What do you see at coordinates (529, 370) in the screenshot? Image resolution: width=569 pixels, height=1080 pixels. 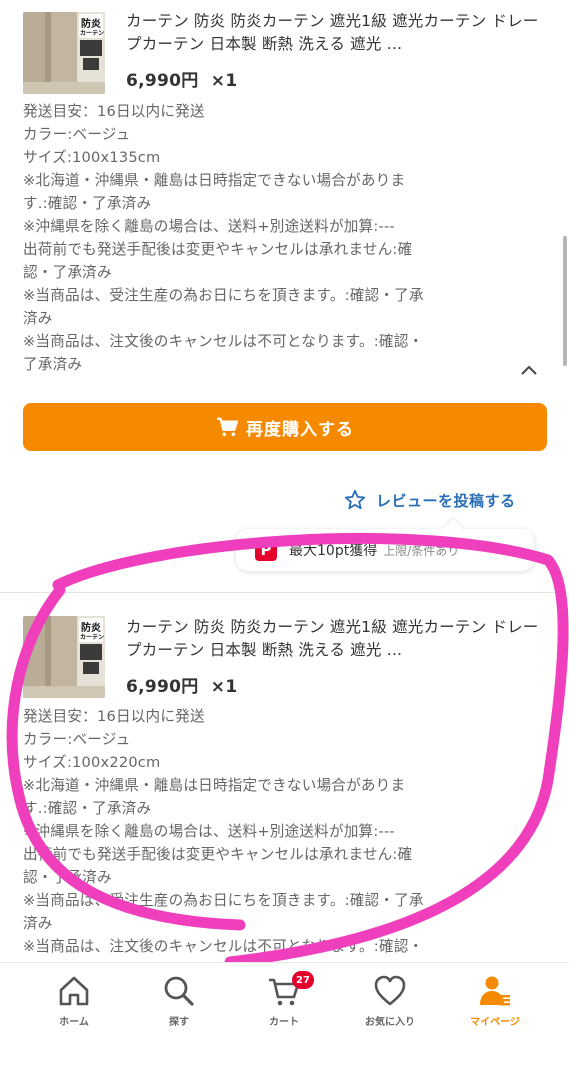 I see `chevron-up-icon` at bounding box center [529, 370].